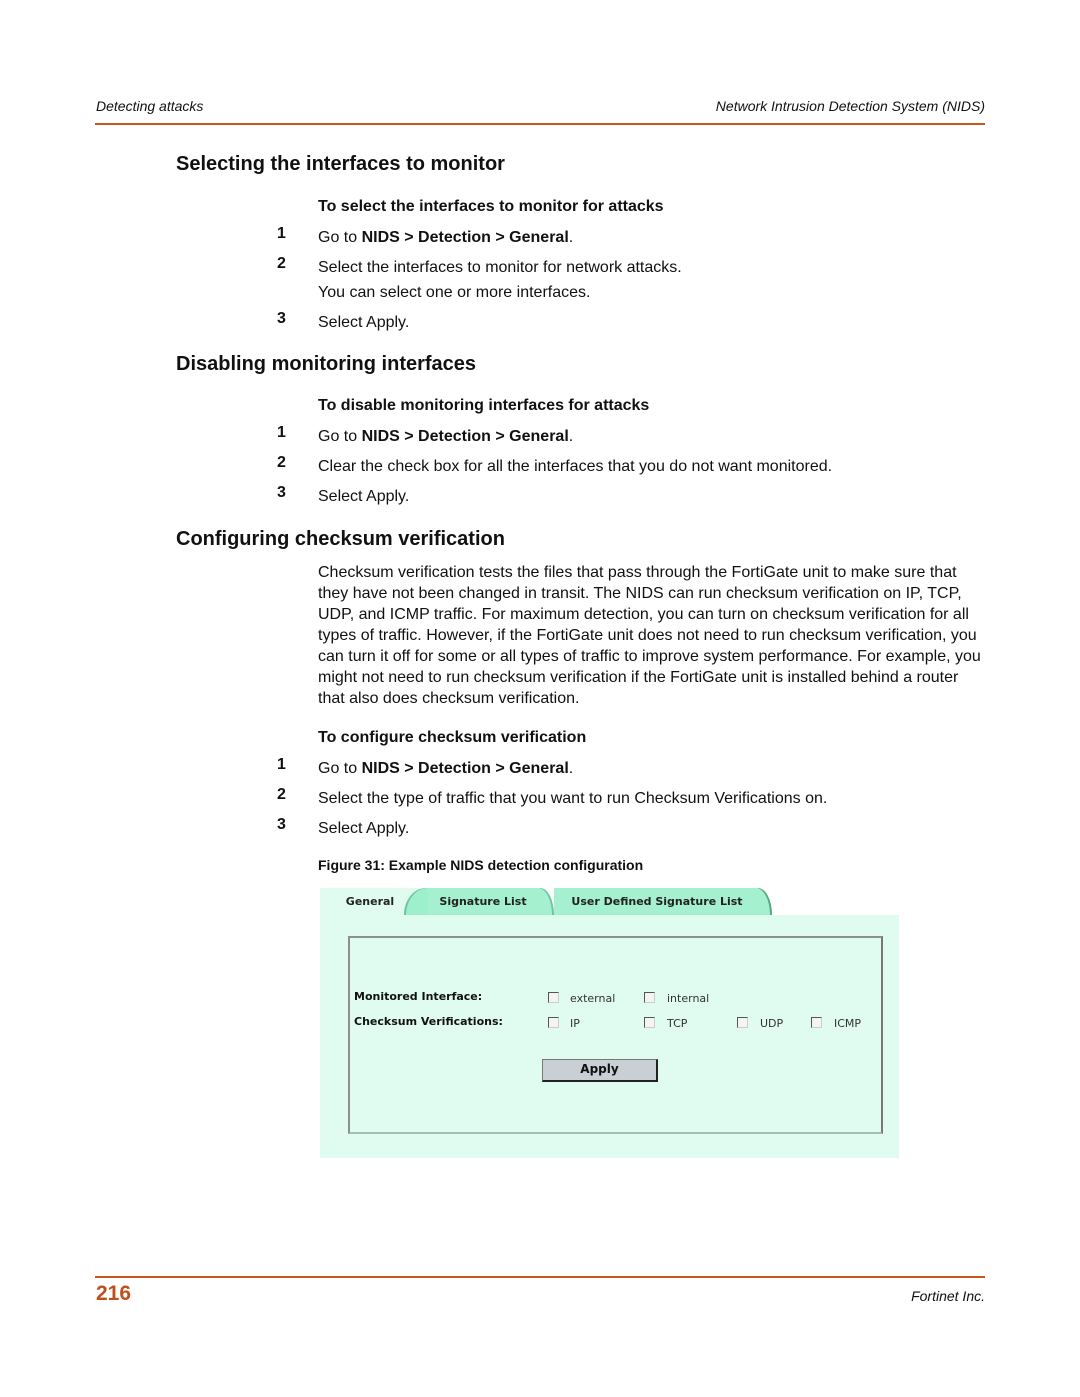 This screenshot has height=1397, width=1080. I want to click on monitored-interface-label: Monitored Interface:, so click(418, 996).